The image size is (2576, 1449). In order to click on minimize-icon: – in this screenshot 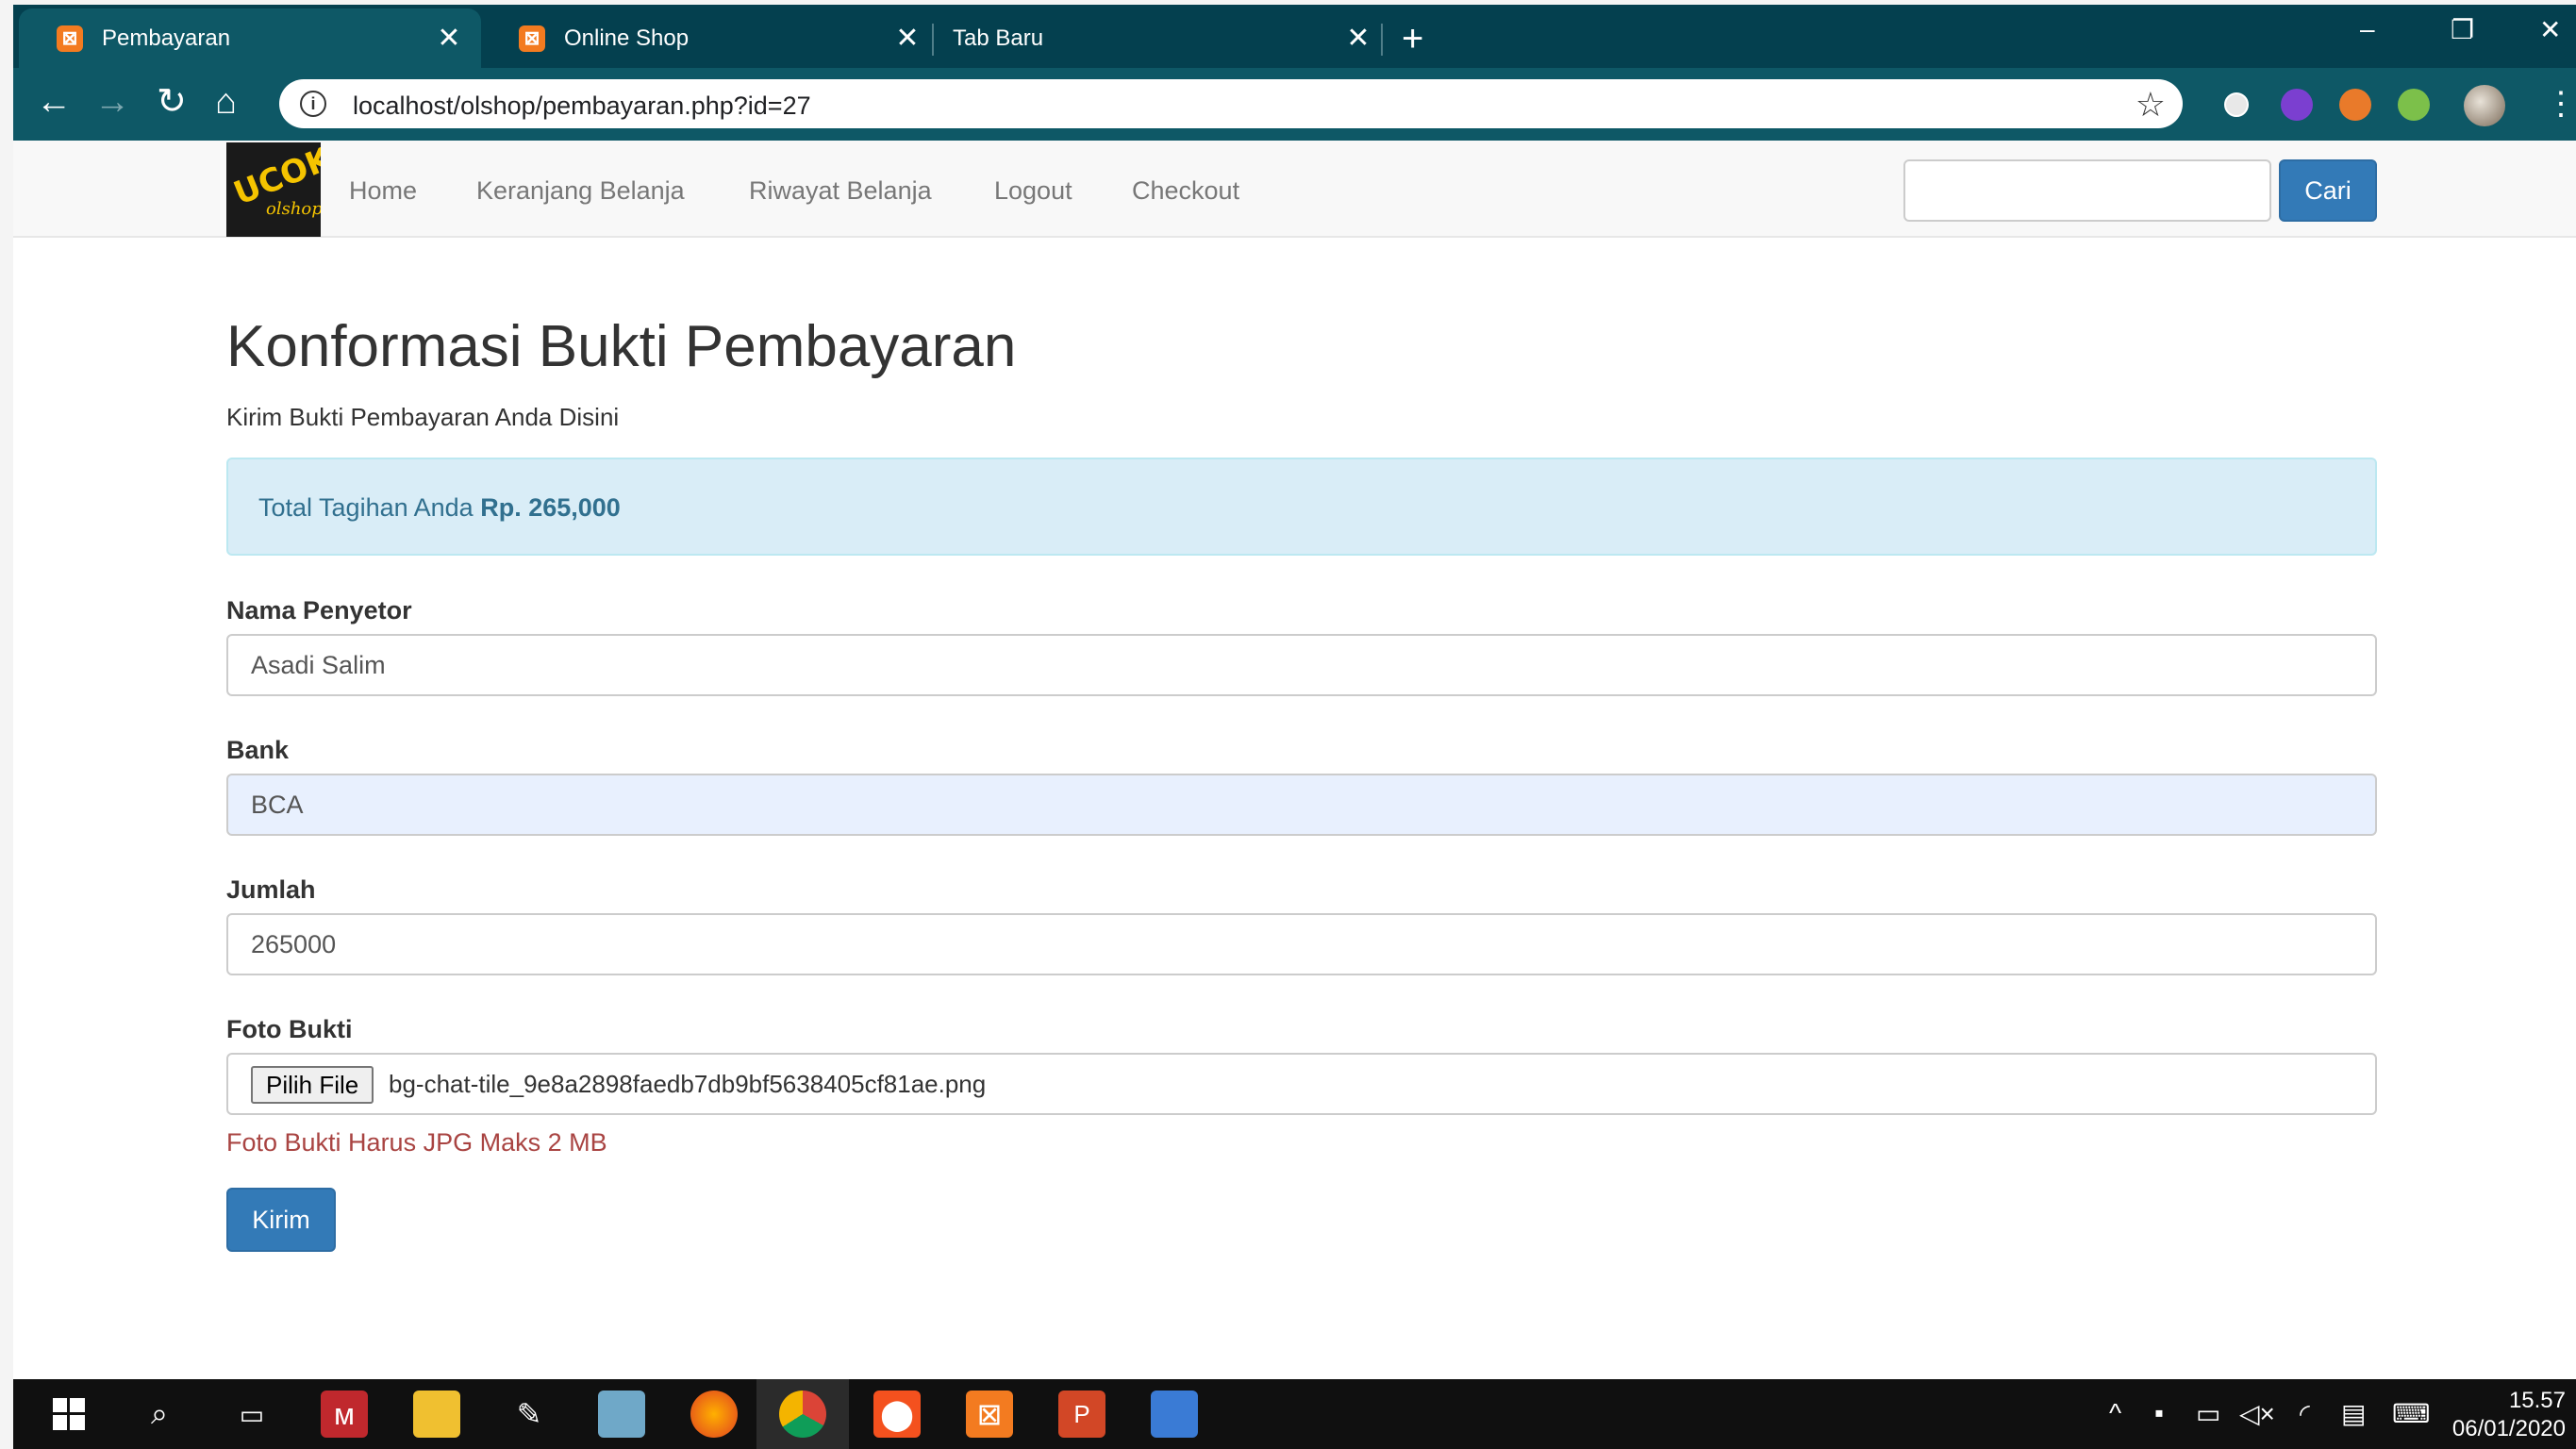, I will do `click(2368, 29)`.